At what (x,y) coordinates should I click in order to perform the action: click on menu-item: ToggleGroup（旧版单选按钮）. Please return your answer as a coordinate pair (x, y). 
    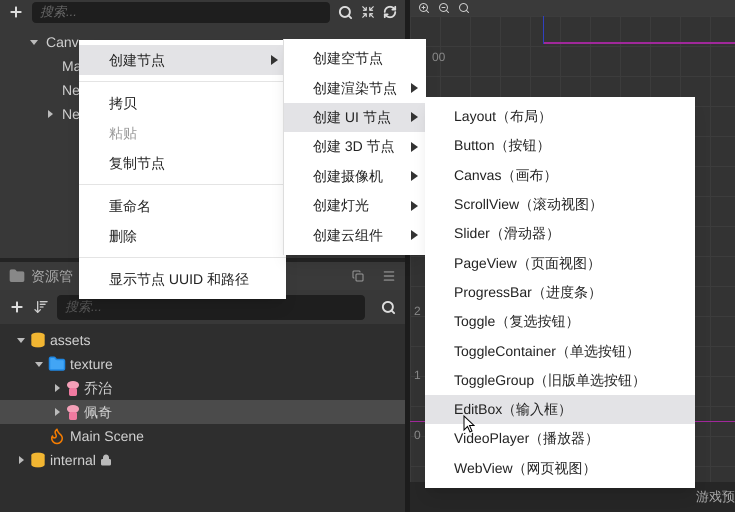
    Looking at the image, I should click on (560, 380).